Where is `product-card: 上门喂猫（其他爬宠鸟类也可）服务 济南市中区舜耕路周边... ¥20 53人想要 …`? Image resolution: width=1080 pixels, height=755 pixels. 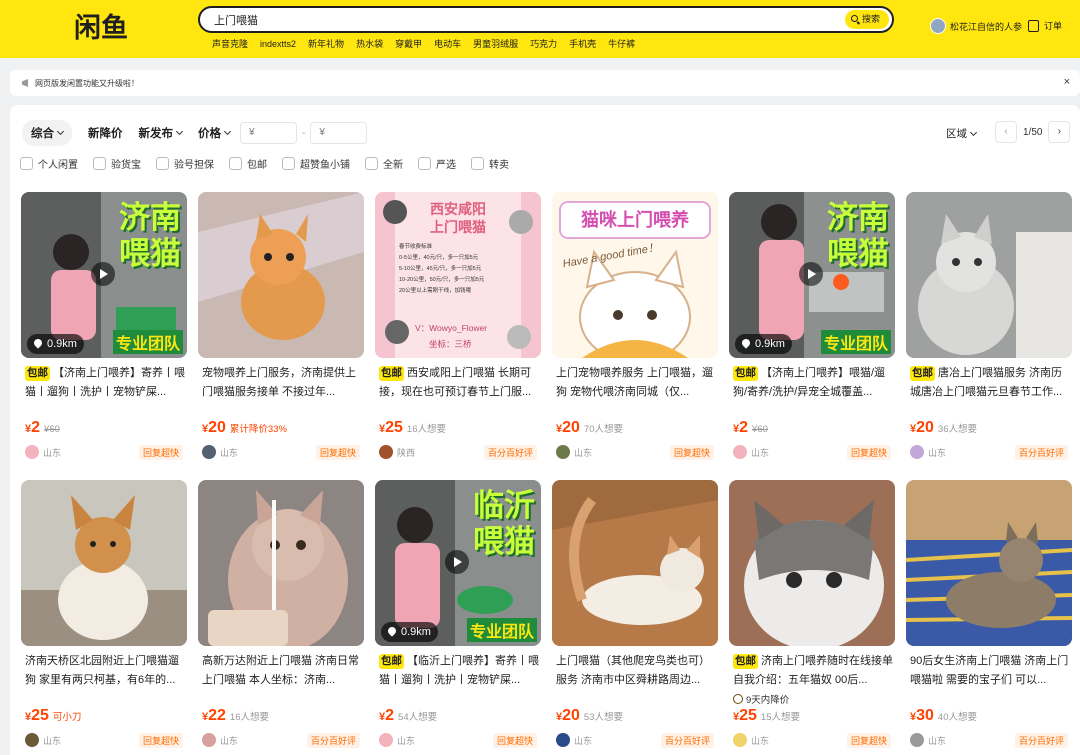
product-card: 上门喂猫（其他爬宠鸟类也可）服务 济南市中区舜耕路周边... ¥20 53人想要 … is located at coordinates (635, 617).